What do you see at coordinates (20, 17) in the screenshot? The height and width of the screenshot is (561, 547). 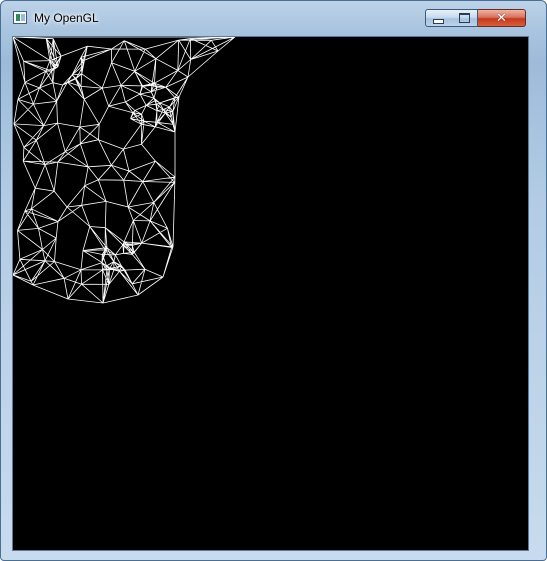 I see `app-window-icon` at bounding box center [20, 17].